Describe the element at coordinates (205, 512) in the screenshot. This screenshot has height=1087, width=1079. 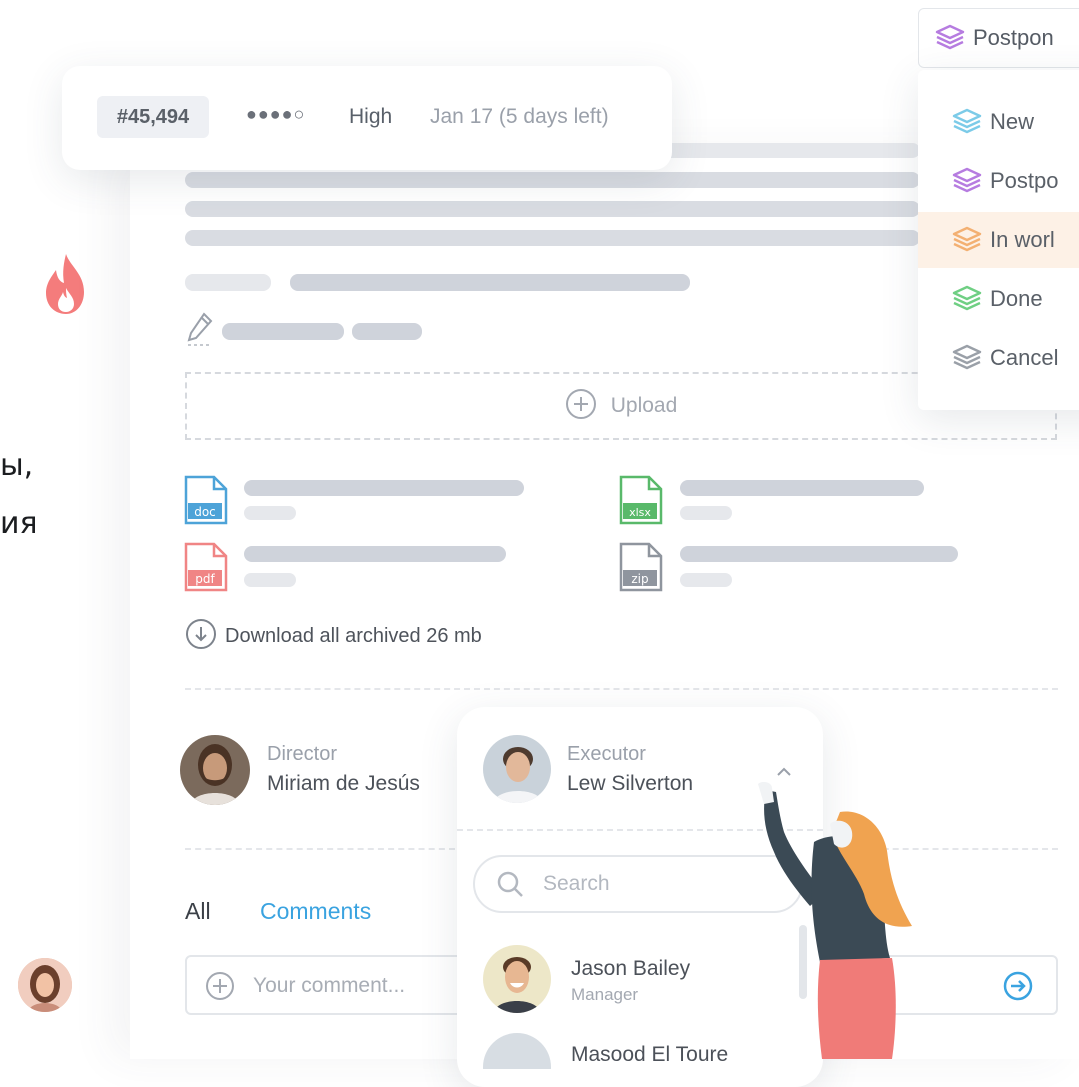
I see `svg-text: doc` at that location.